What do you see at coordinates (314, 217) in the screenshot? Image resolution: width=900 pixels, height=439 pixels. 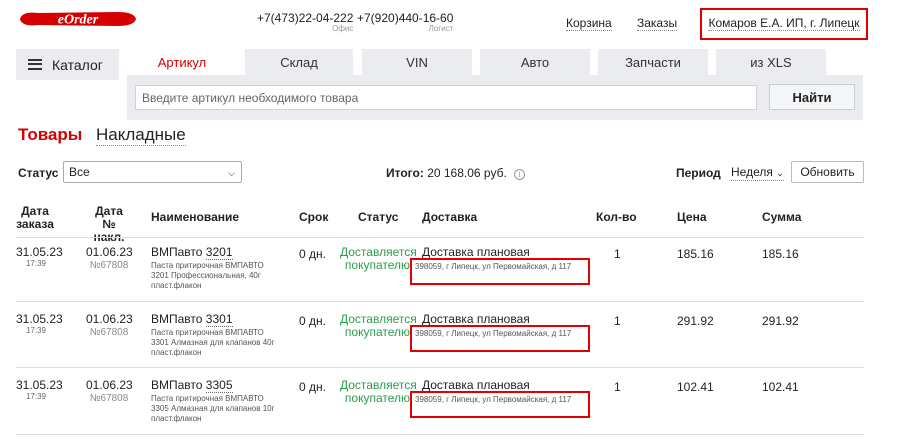 I see `col-term: Срок` at bounding box center [314, 217].